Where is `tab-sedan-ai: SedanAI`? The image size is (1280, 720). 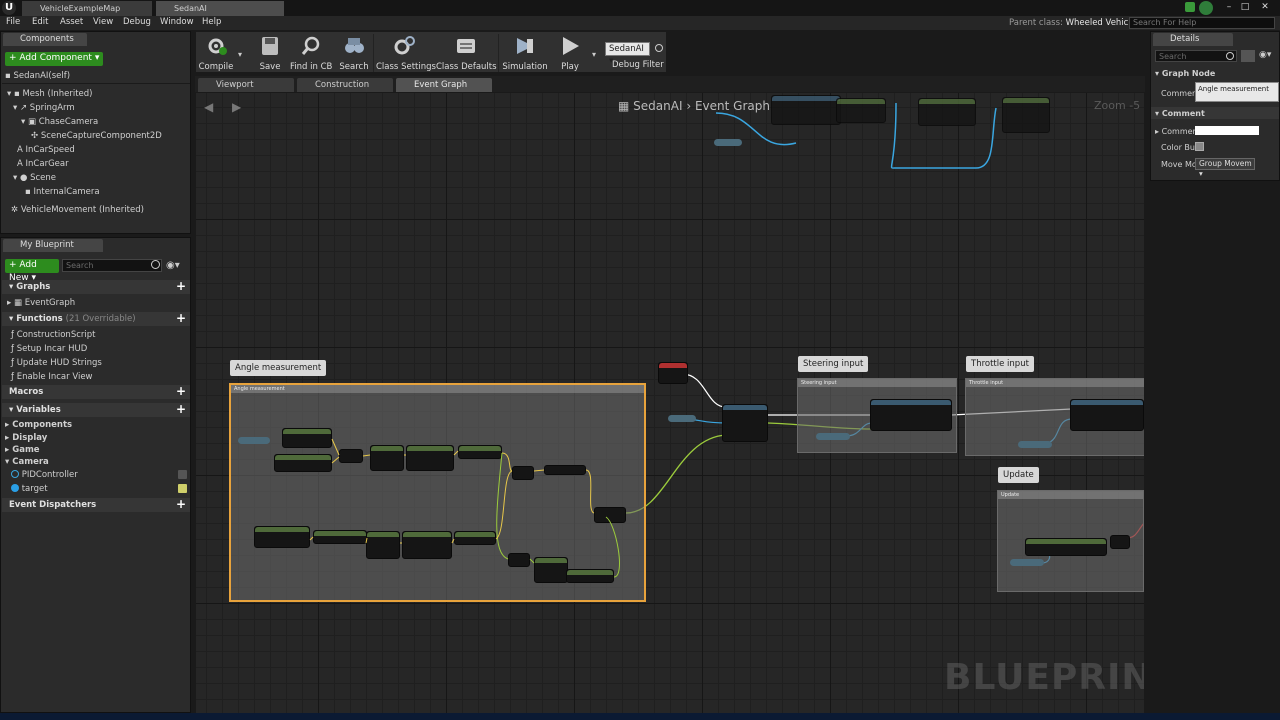
tab-sedan-ai: SedanAI is located at coordinates (220, 8).